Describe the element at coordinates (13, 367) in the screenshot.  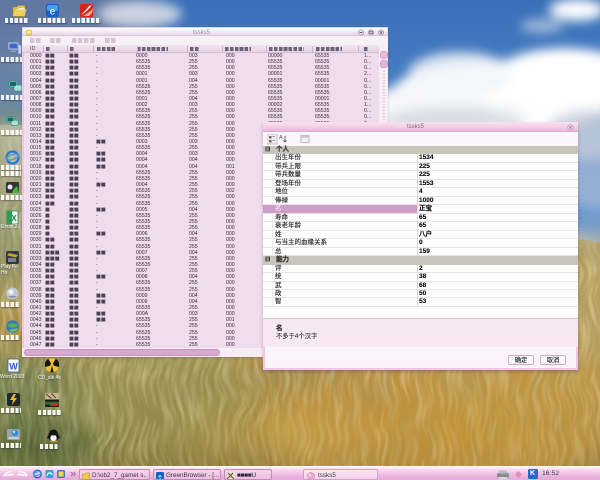
I see `svg-text: W` at that location.